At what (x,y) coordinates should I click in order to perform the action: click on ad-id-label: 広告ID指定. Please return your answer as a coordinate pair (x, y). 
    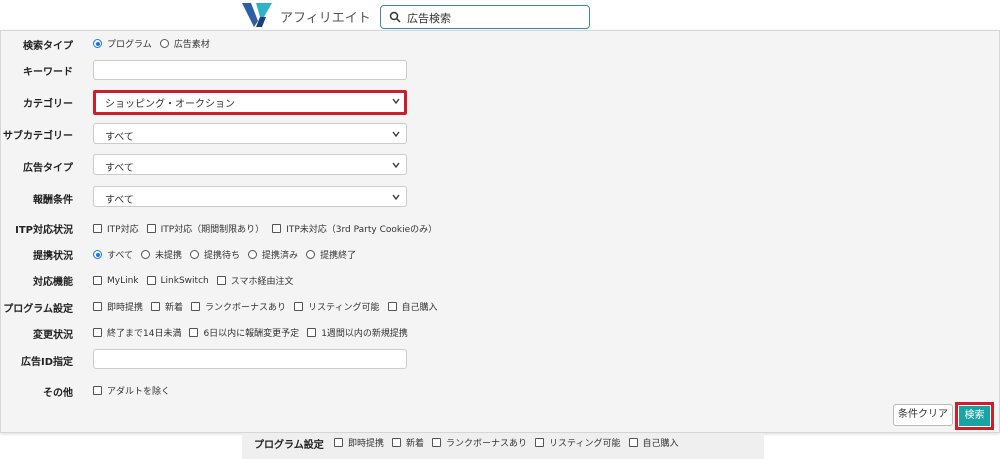
    Looking at the image, I should click on (46, 362).